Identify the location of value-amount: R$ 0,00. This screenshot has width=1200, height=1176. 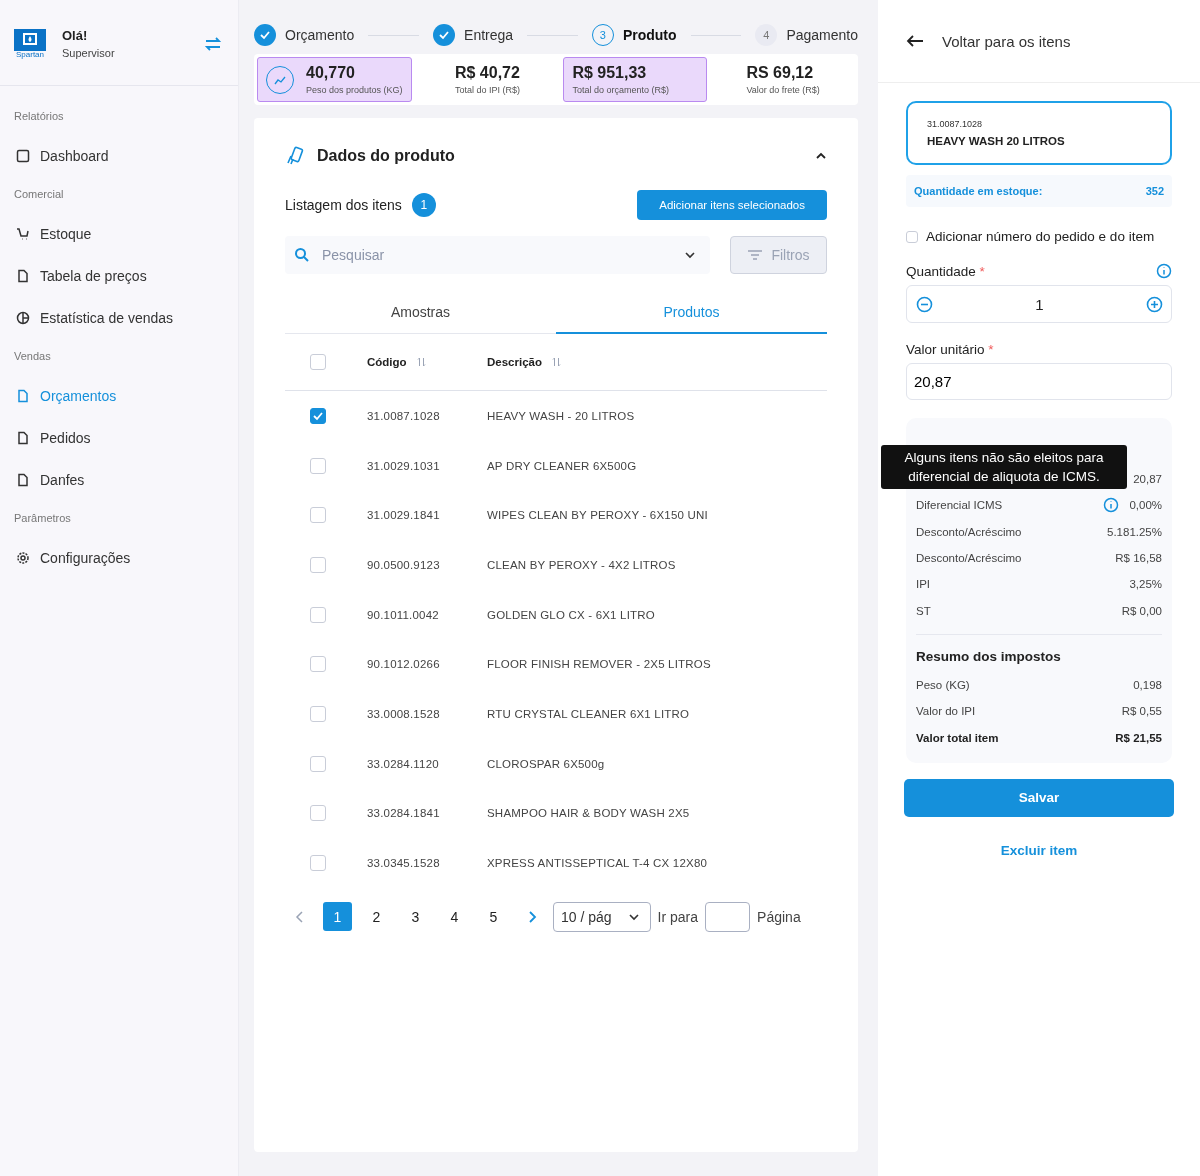
(1141, 610).